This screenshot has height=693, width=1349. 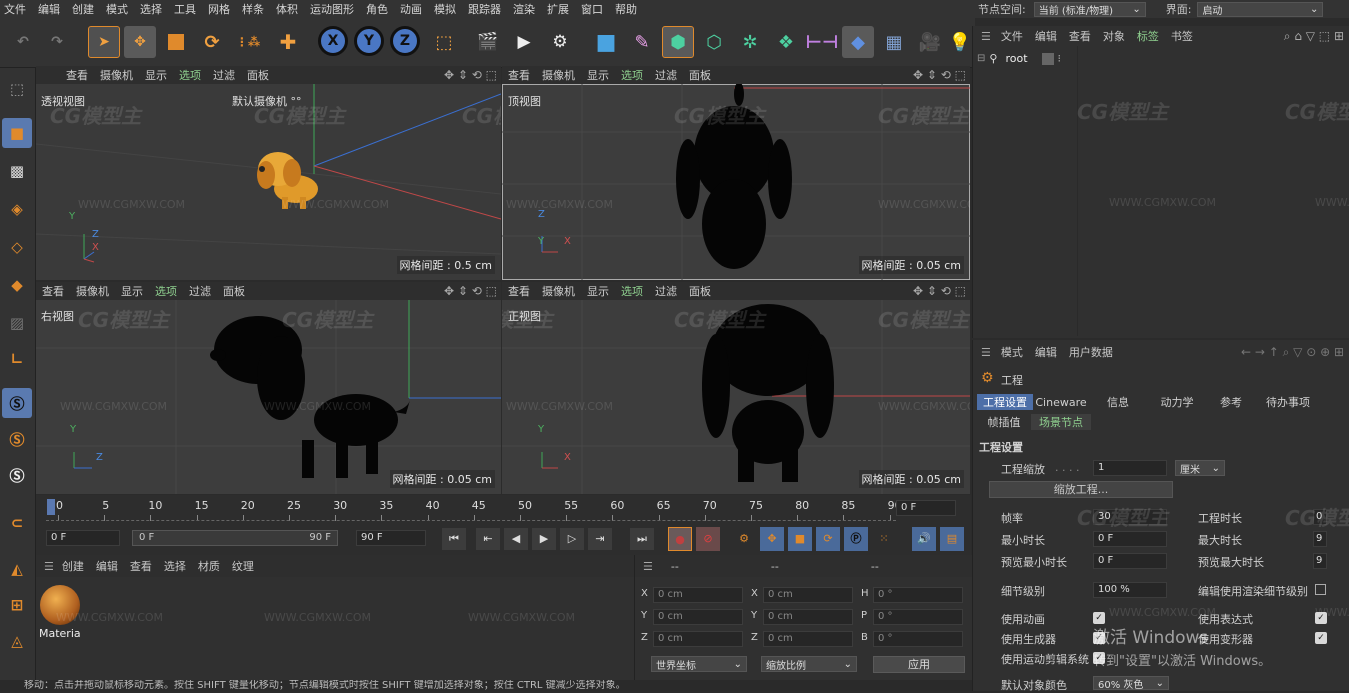 What do you see at coordinates (140, 42) in the screenshot?
I see `move-icon: ✥` at bounding box center [140, 42].